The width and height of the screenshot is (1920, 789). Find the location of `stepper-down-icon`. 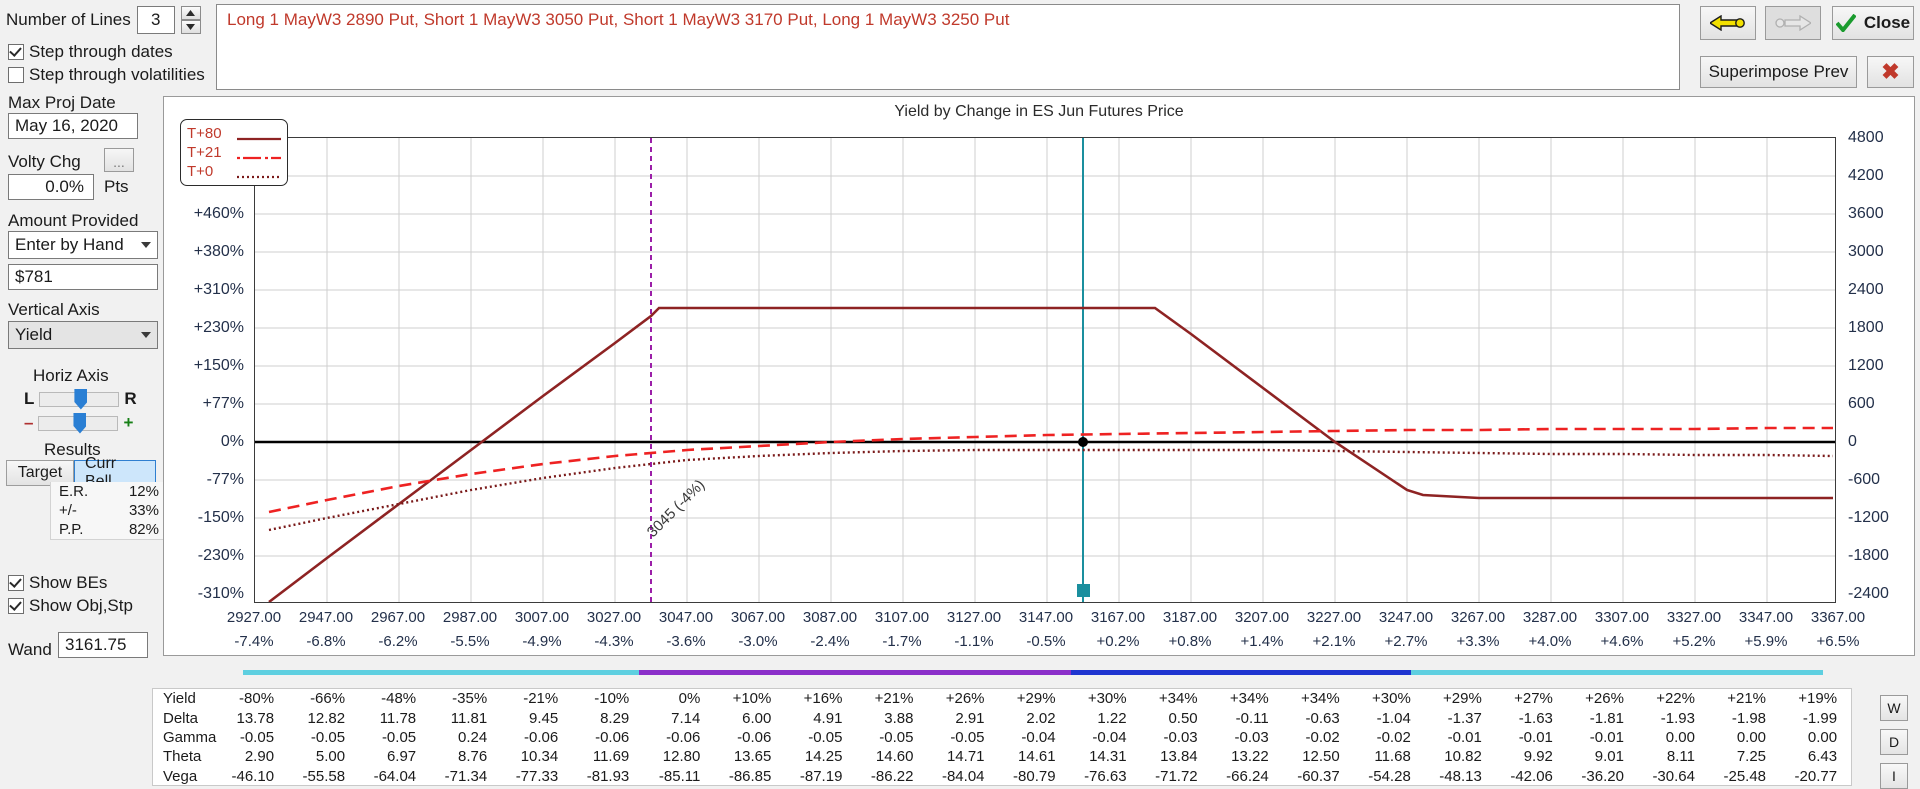

stepper-down-icon is located at coordinates (190, 27).